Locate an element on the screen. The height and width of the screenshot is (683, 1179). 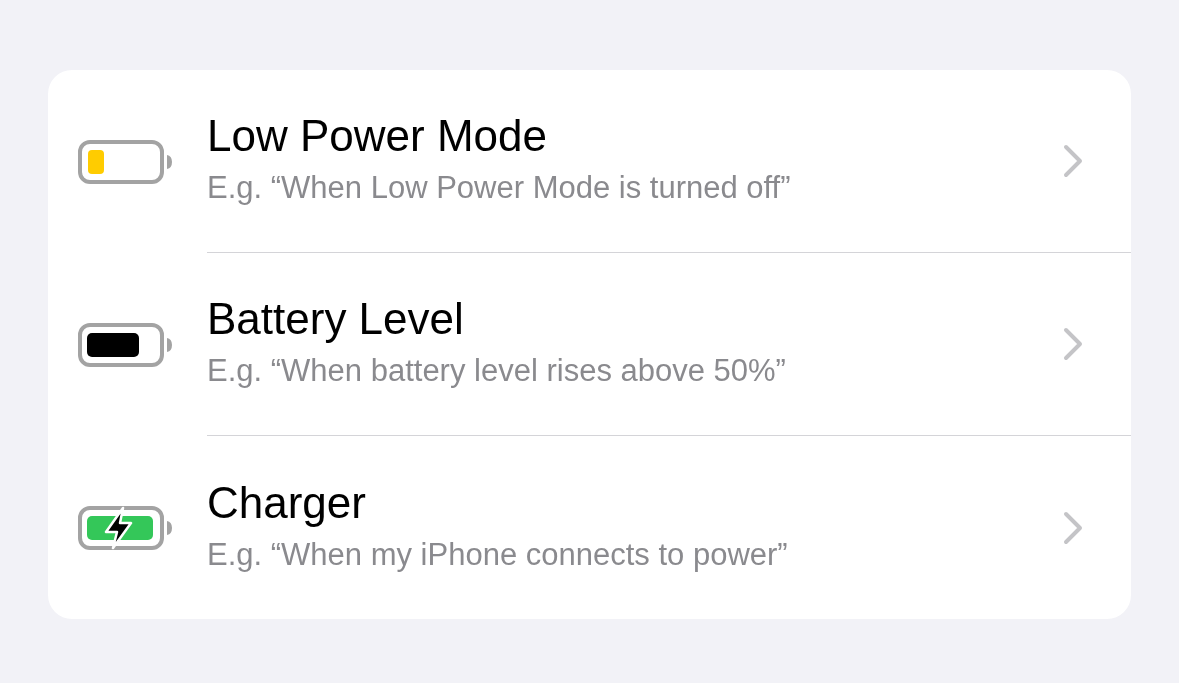
trigger-example: E.g. “When Low Power Mode is turned off” is located at coordinates (499, 188).